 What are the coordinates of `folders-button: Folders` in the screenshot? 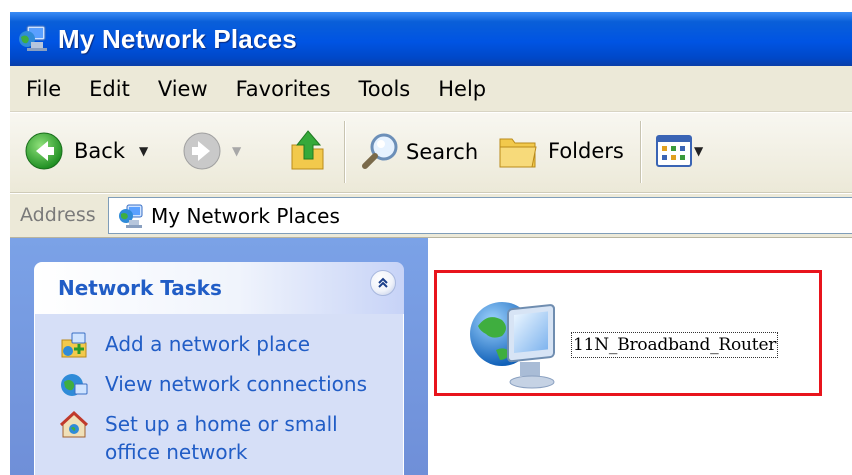 It's located at (560, 151).